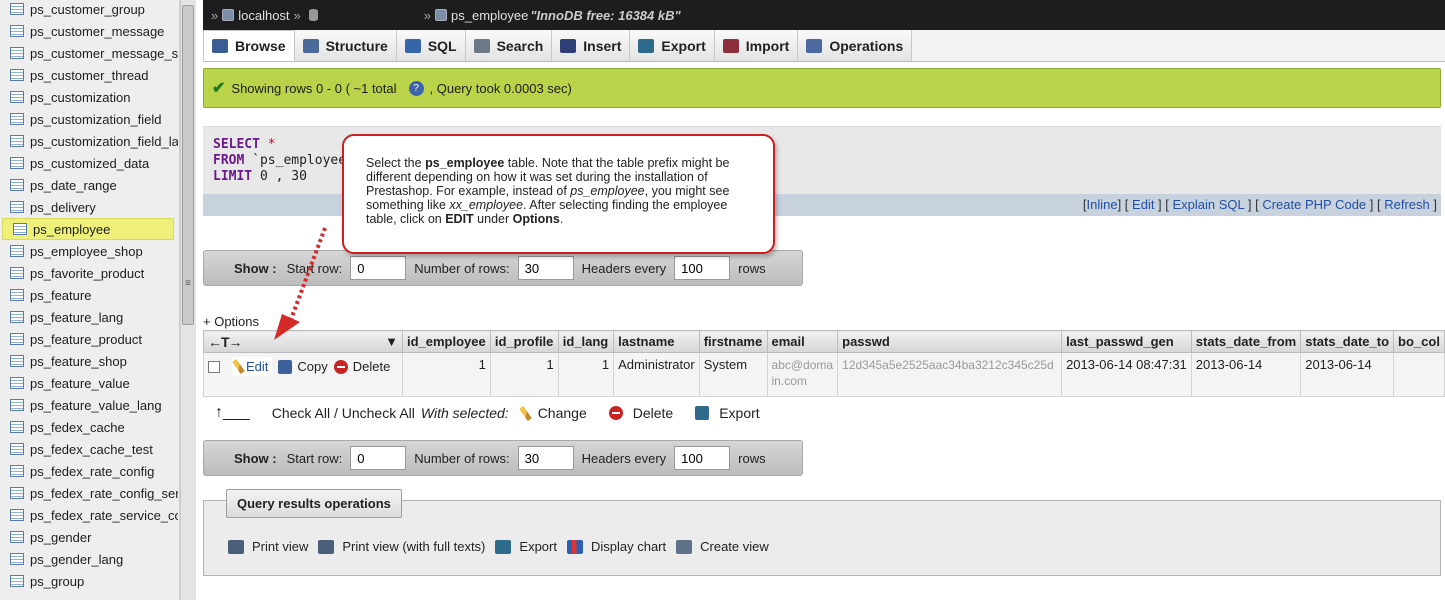 The height and width of the screenshot is (600, 1445). I want to click on sidebar-item-ps-feature-lang: ps_feature_lang, so click(89, 317).